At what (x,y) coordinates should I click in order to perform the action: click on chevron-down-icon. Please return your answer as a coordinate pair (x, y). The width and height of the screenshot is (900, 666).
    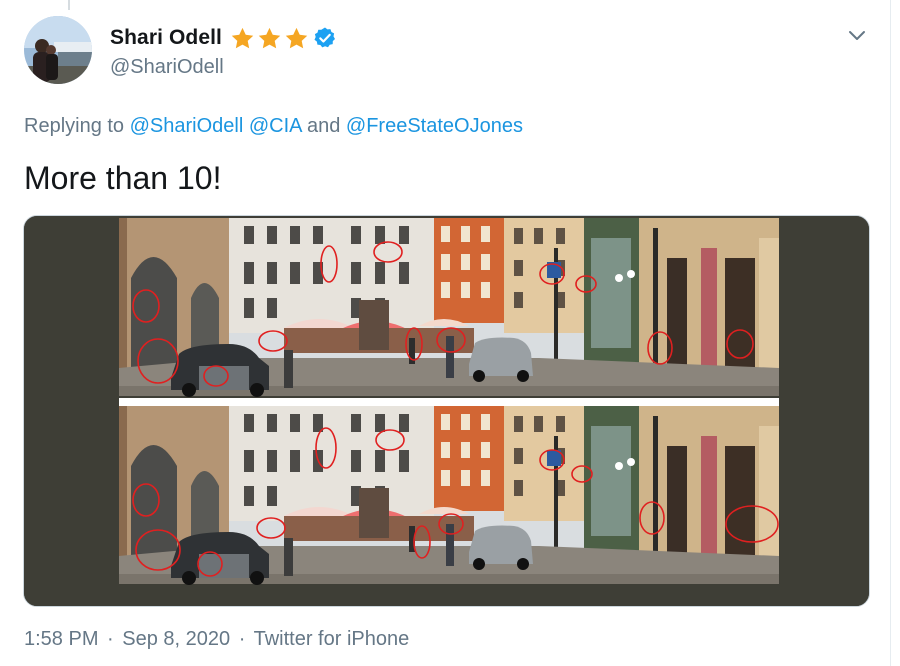
    Looking at the image, I should click on (857, 36).